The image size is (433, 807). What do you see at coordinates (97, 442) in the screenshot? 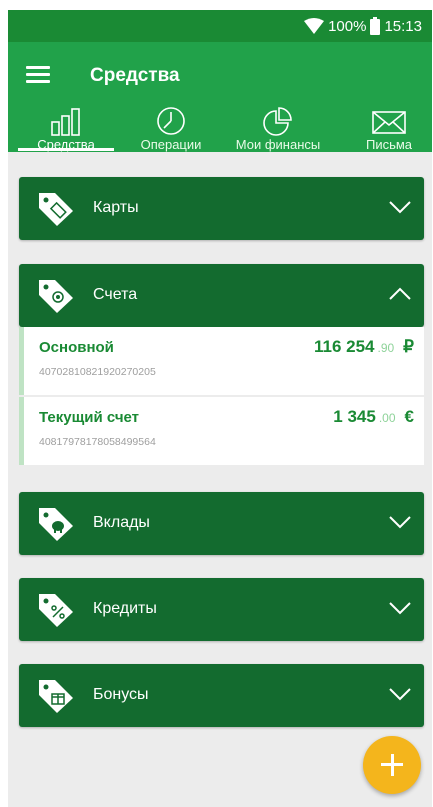
I see `account-number: 40817978178058499564` at bounding box center [97, 442].